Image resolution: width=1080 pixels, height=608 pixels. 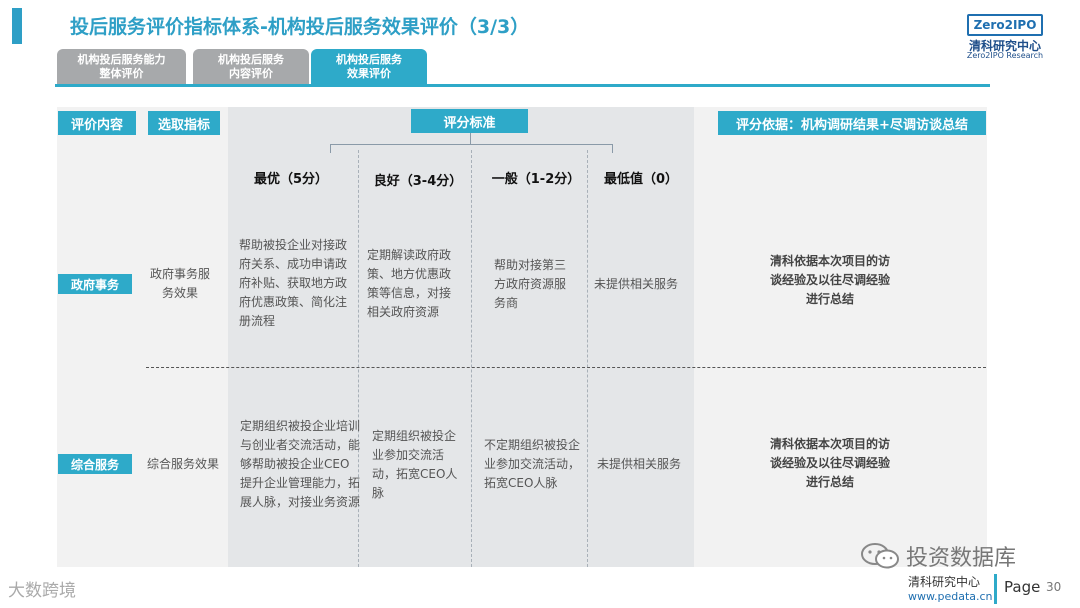 What do you see at coordinates (182, 464) in the screenshot?
I see `indicator-cell: 综合服务效果` at bounding box center [182, 464].